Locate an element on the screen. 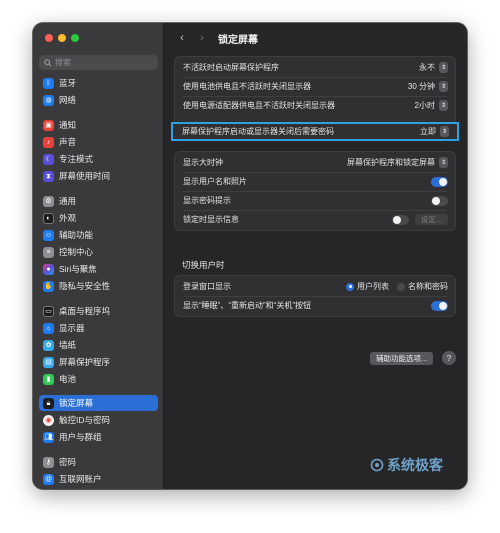  sidebar-item-battery: ▮ 电池 is located at coordinates (98, 379).